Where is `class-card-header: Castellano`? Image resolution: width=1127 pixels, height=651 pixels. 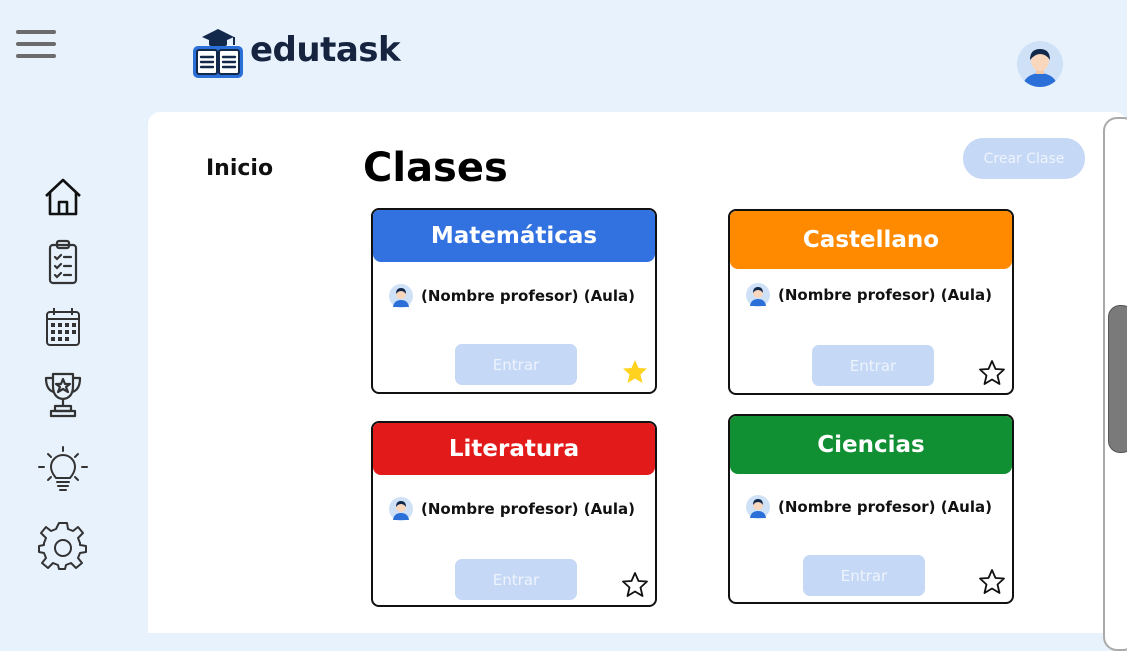
class-card-header: Castellano is located at coordinates (871, 240).